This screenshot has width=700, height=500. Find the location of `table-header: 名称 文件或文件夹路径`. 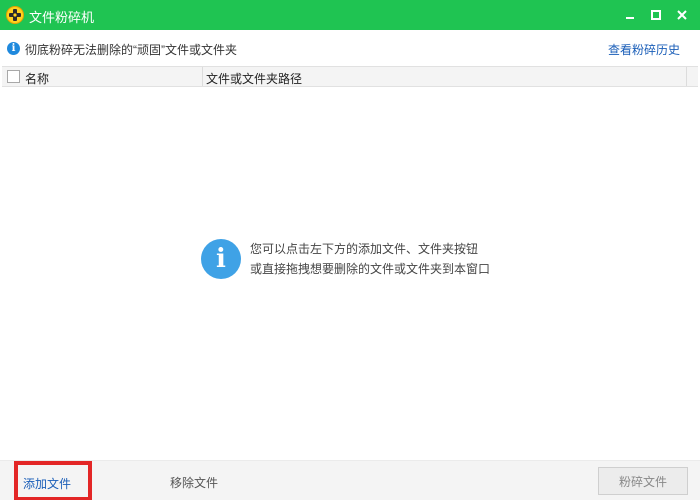

table-header: 名称 文件或文件夹路径 is located at coordinates (350, 76).